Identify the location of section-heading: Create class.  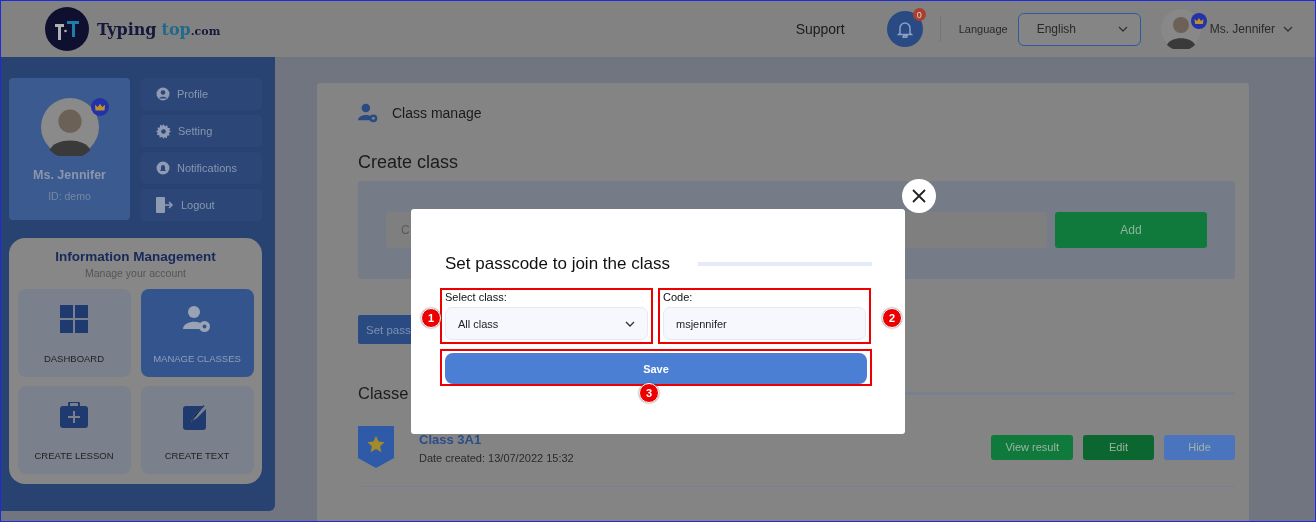
(409, 162).